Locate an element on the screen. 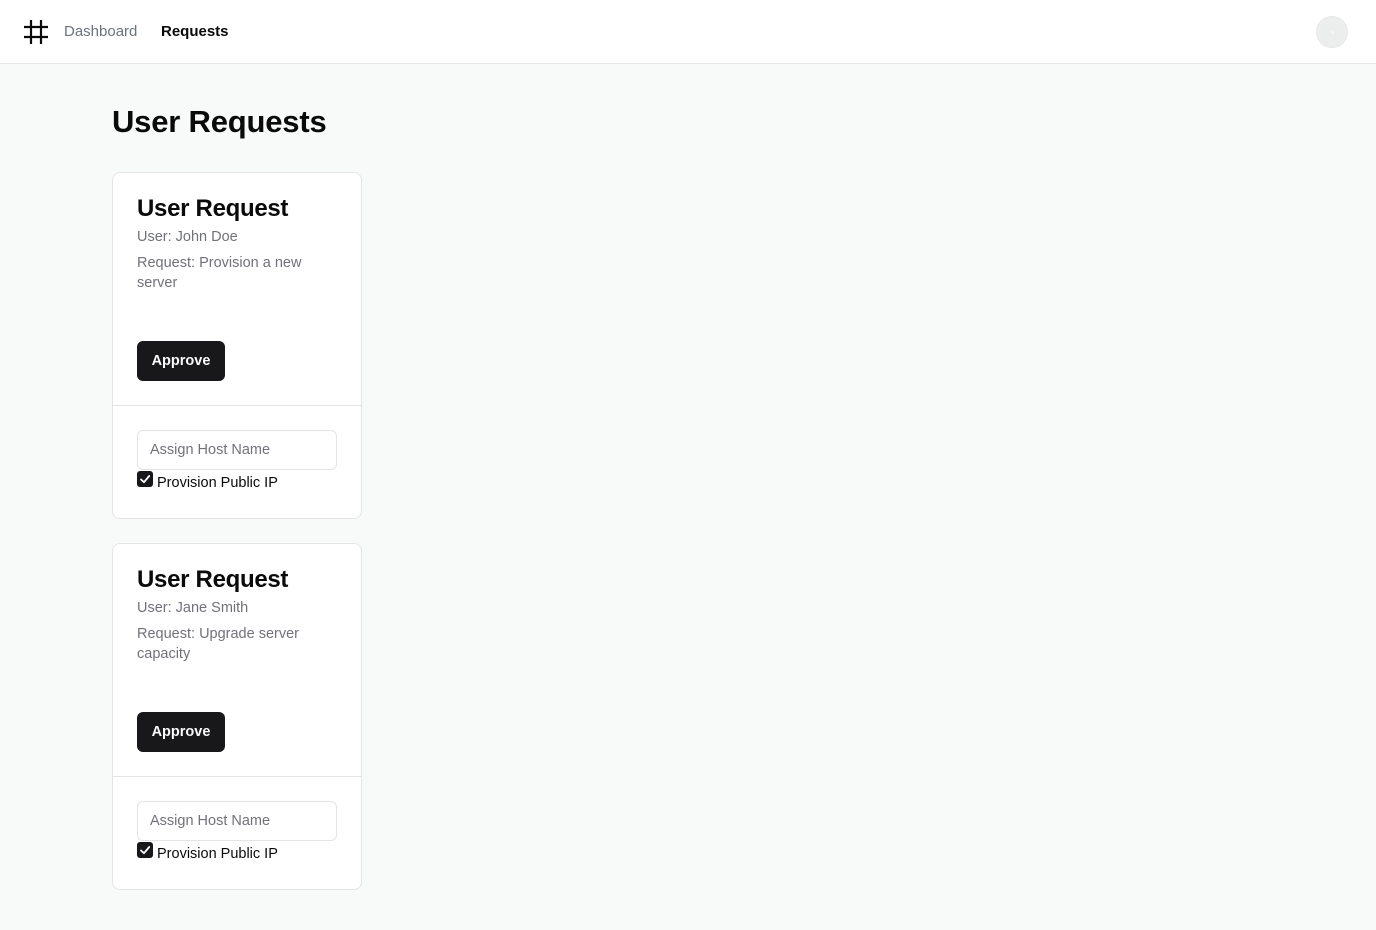 Image resolution: width=1376 pixels, height=930 pixels. avatar-placeholder-dot is located at coordinates (1332, 32).